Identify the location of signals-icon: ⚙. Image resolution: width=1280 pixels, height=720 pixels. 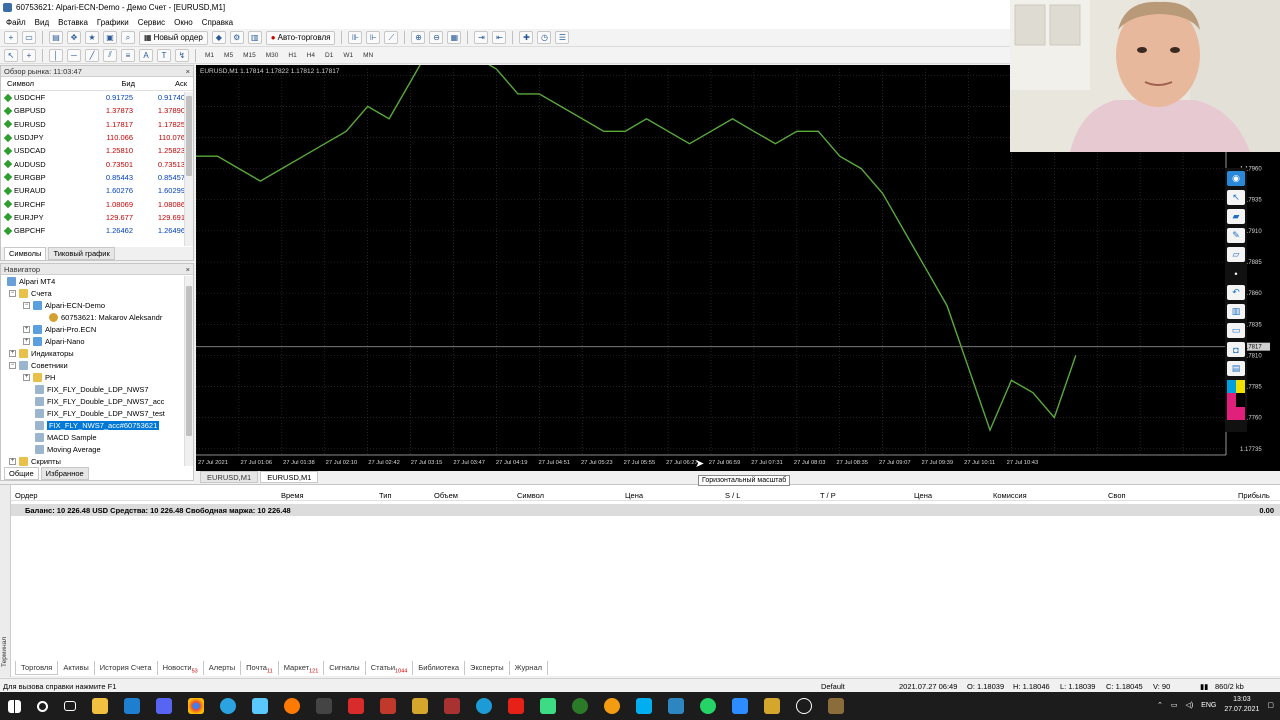
(236, 37).